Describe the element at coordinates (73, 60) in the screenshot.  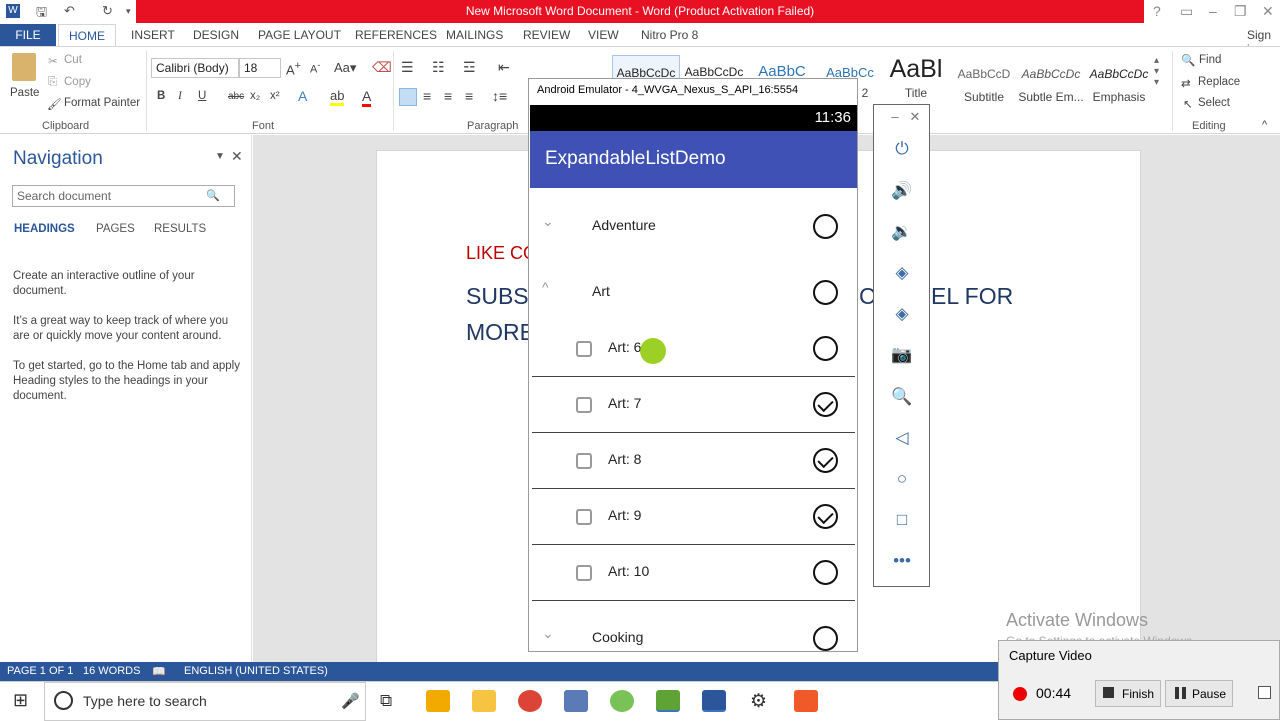
I see `cut-button: Cut` at that location.